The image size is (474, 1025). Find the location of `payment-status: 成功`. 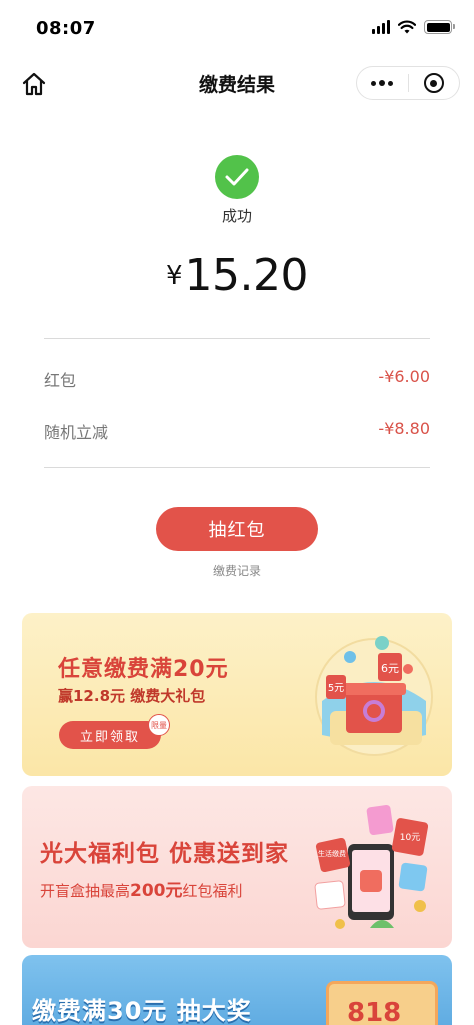

payment-status: 成功 is located at coordinates (236, 216).